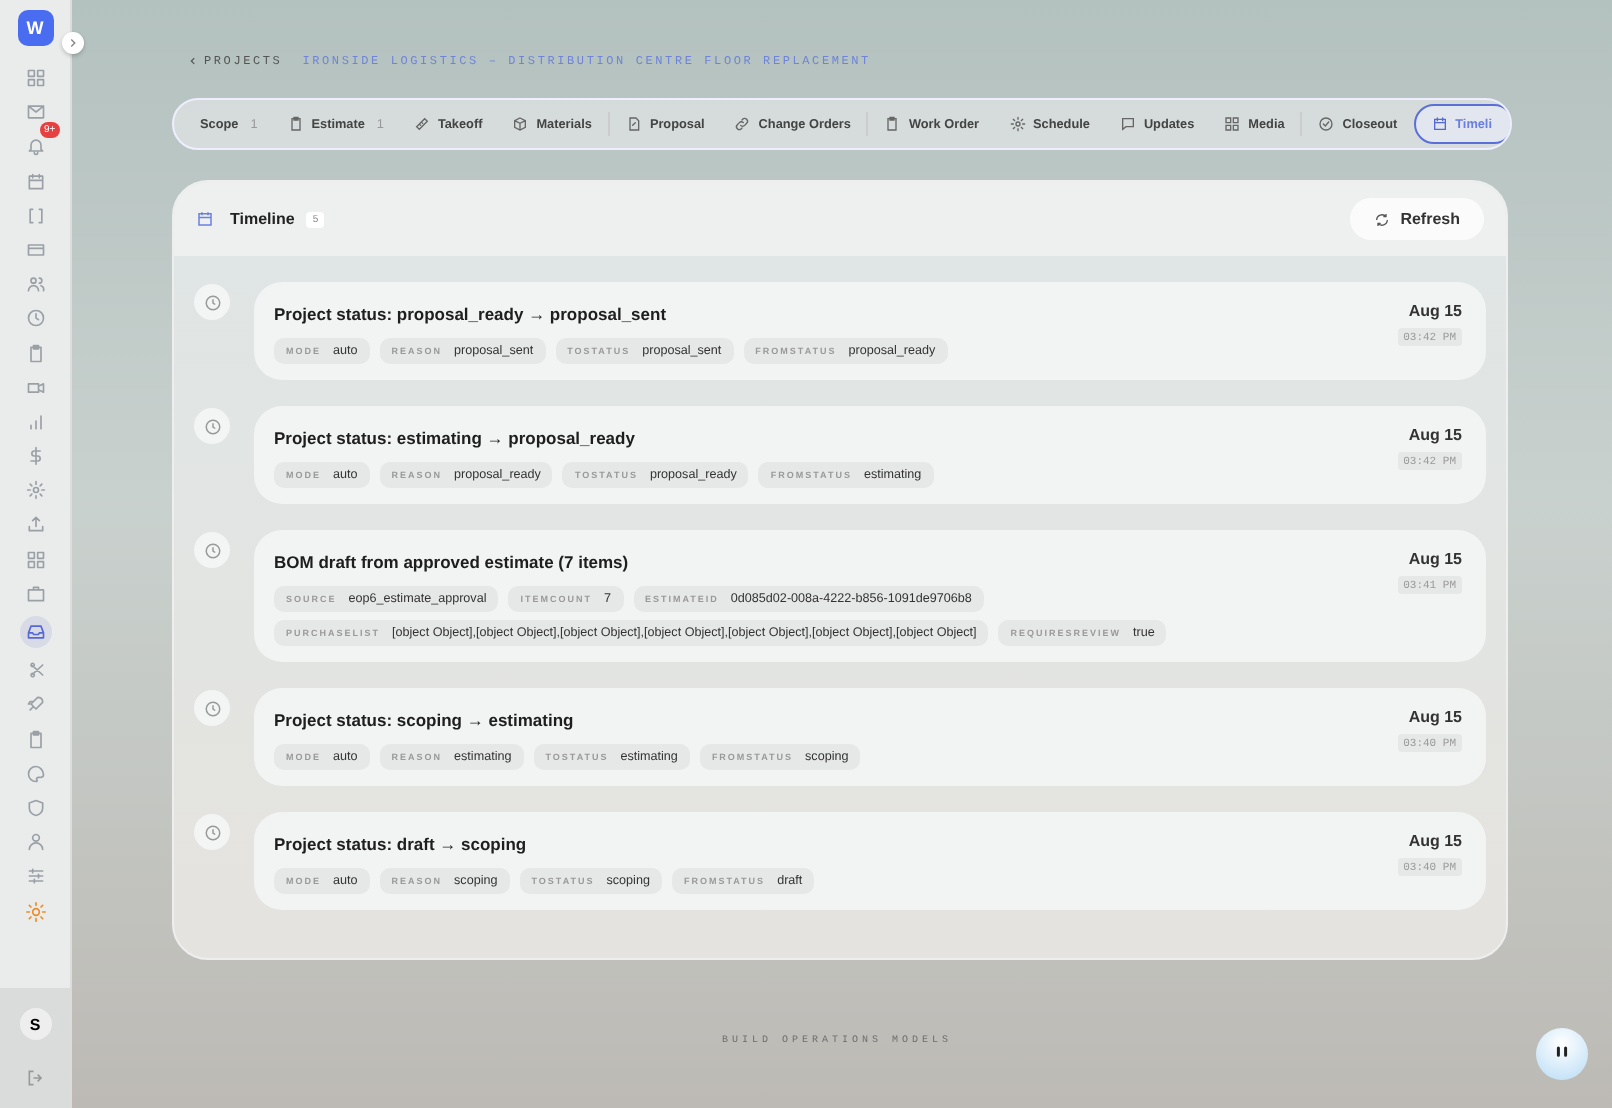 Image resolution: width=1612 pixels, height=1108 pixels. I want to click on logout-icon, so click(35, 1078).